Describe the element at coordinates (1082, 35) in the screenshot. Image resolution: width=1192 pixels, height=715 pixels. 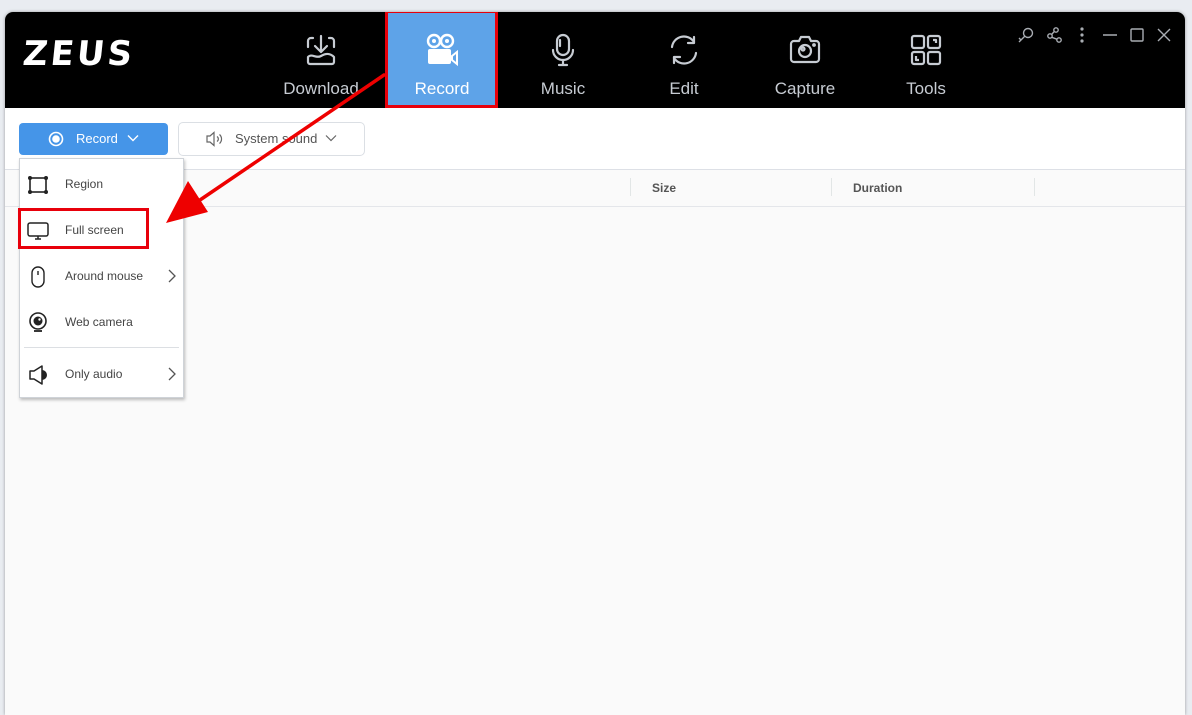
I see `more-icon` at that location.